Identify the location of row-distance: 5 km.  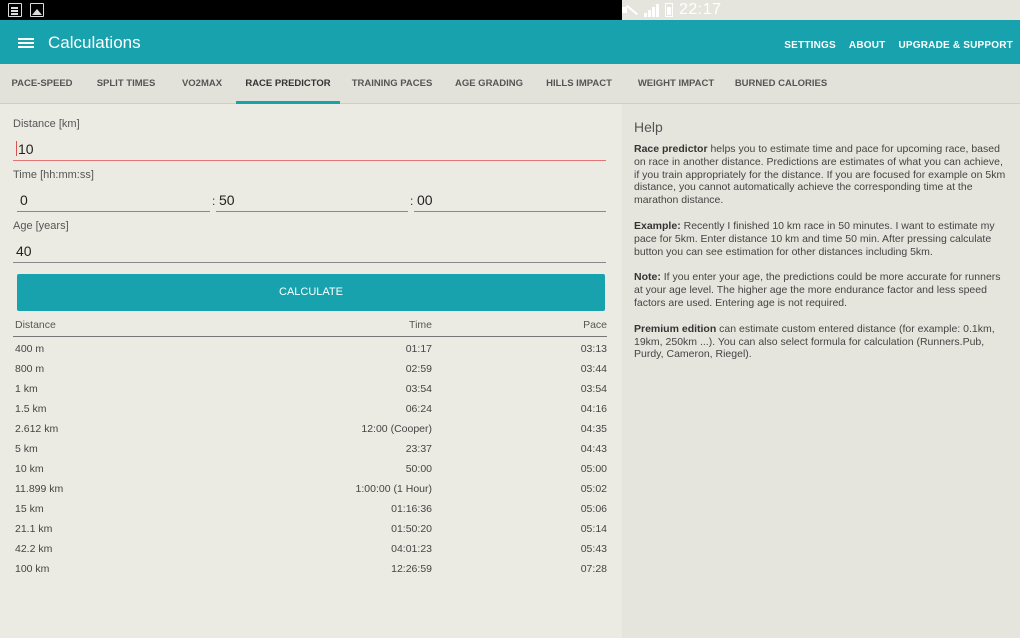
(26, 449).